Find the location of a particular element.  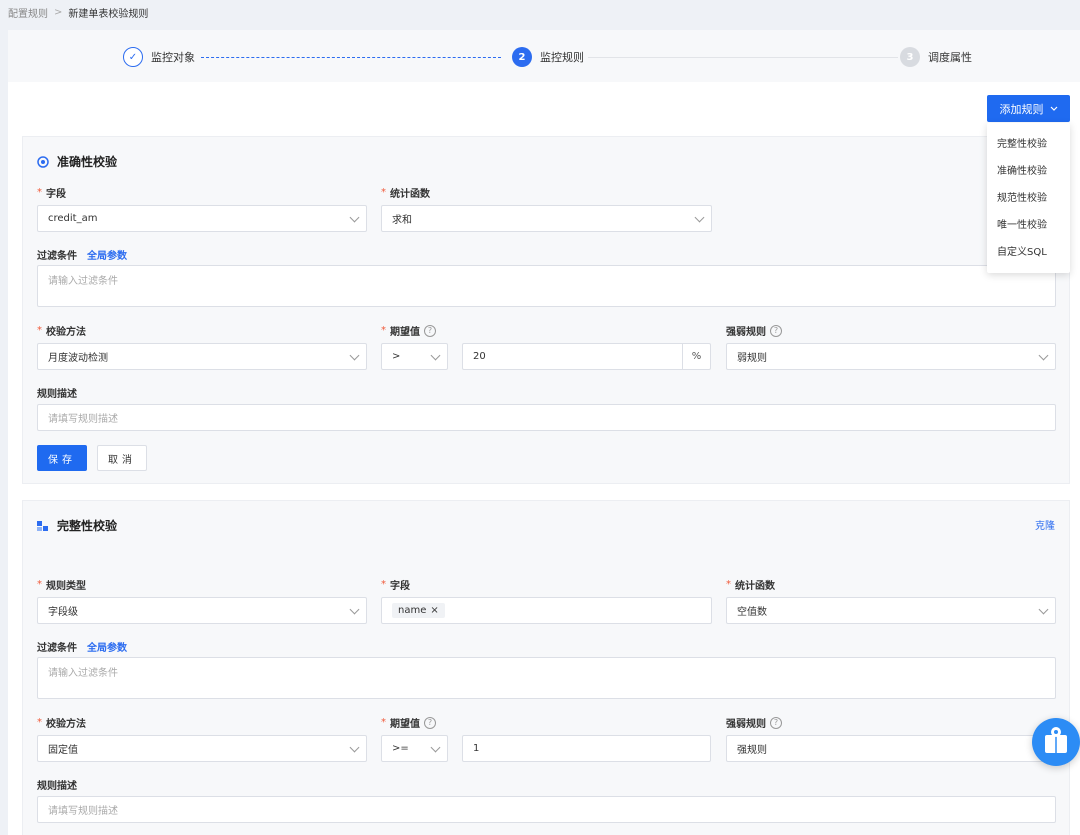

field-multiselect: name × is located at coordinates (546, 610).